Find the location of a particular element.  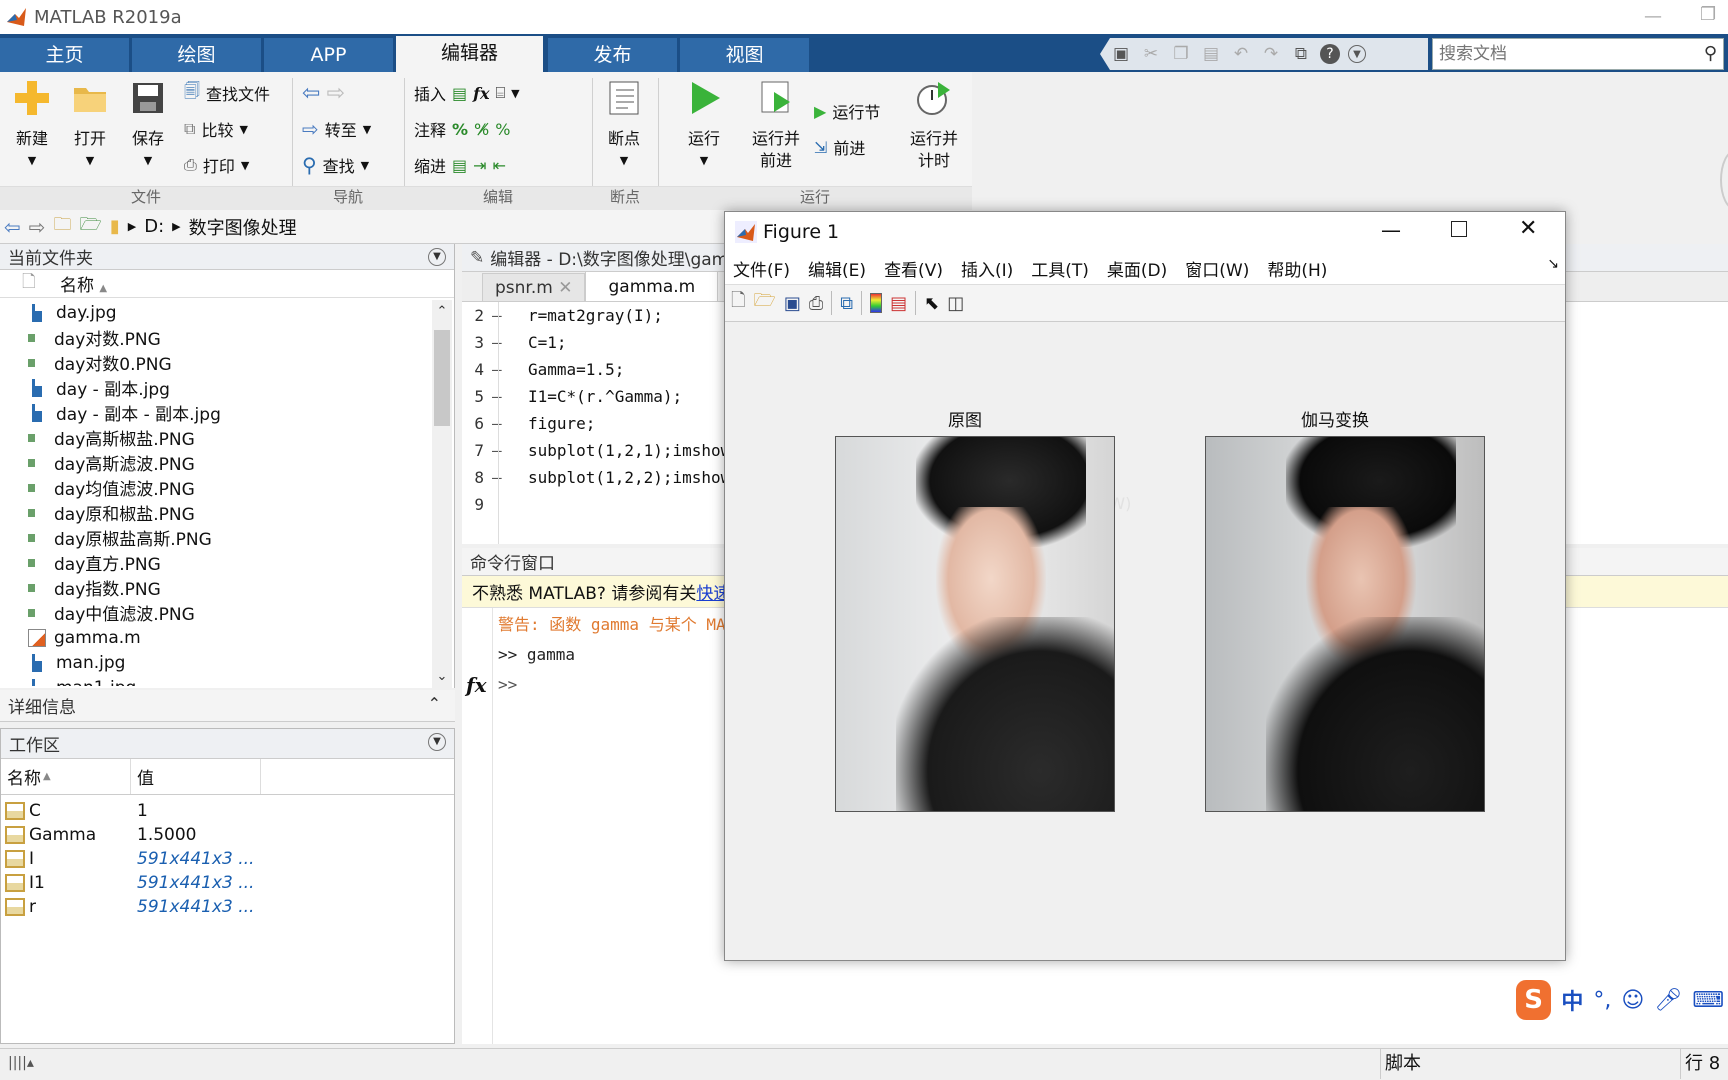

switch-windows-icon: ⧉ is located at coordinates (1301, 54).